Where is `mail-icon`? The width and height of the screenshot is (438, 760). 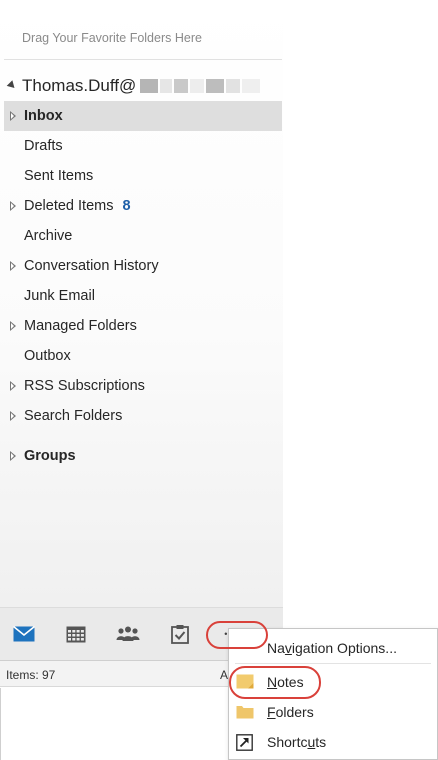
mail-icon is located at coordinates (24, 634).